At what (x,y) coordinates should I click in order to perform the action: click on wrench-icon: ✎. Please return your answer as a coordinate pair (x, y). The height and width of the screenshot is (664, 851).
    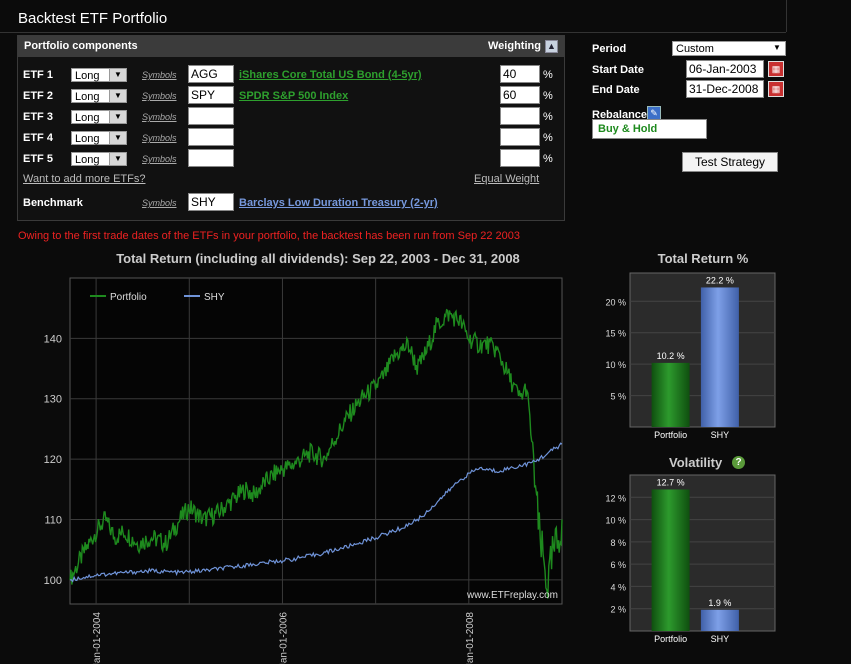
    Looking at the image, I should click on (654, 113).